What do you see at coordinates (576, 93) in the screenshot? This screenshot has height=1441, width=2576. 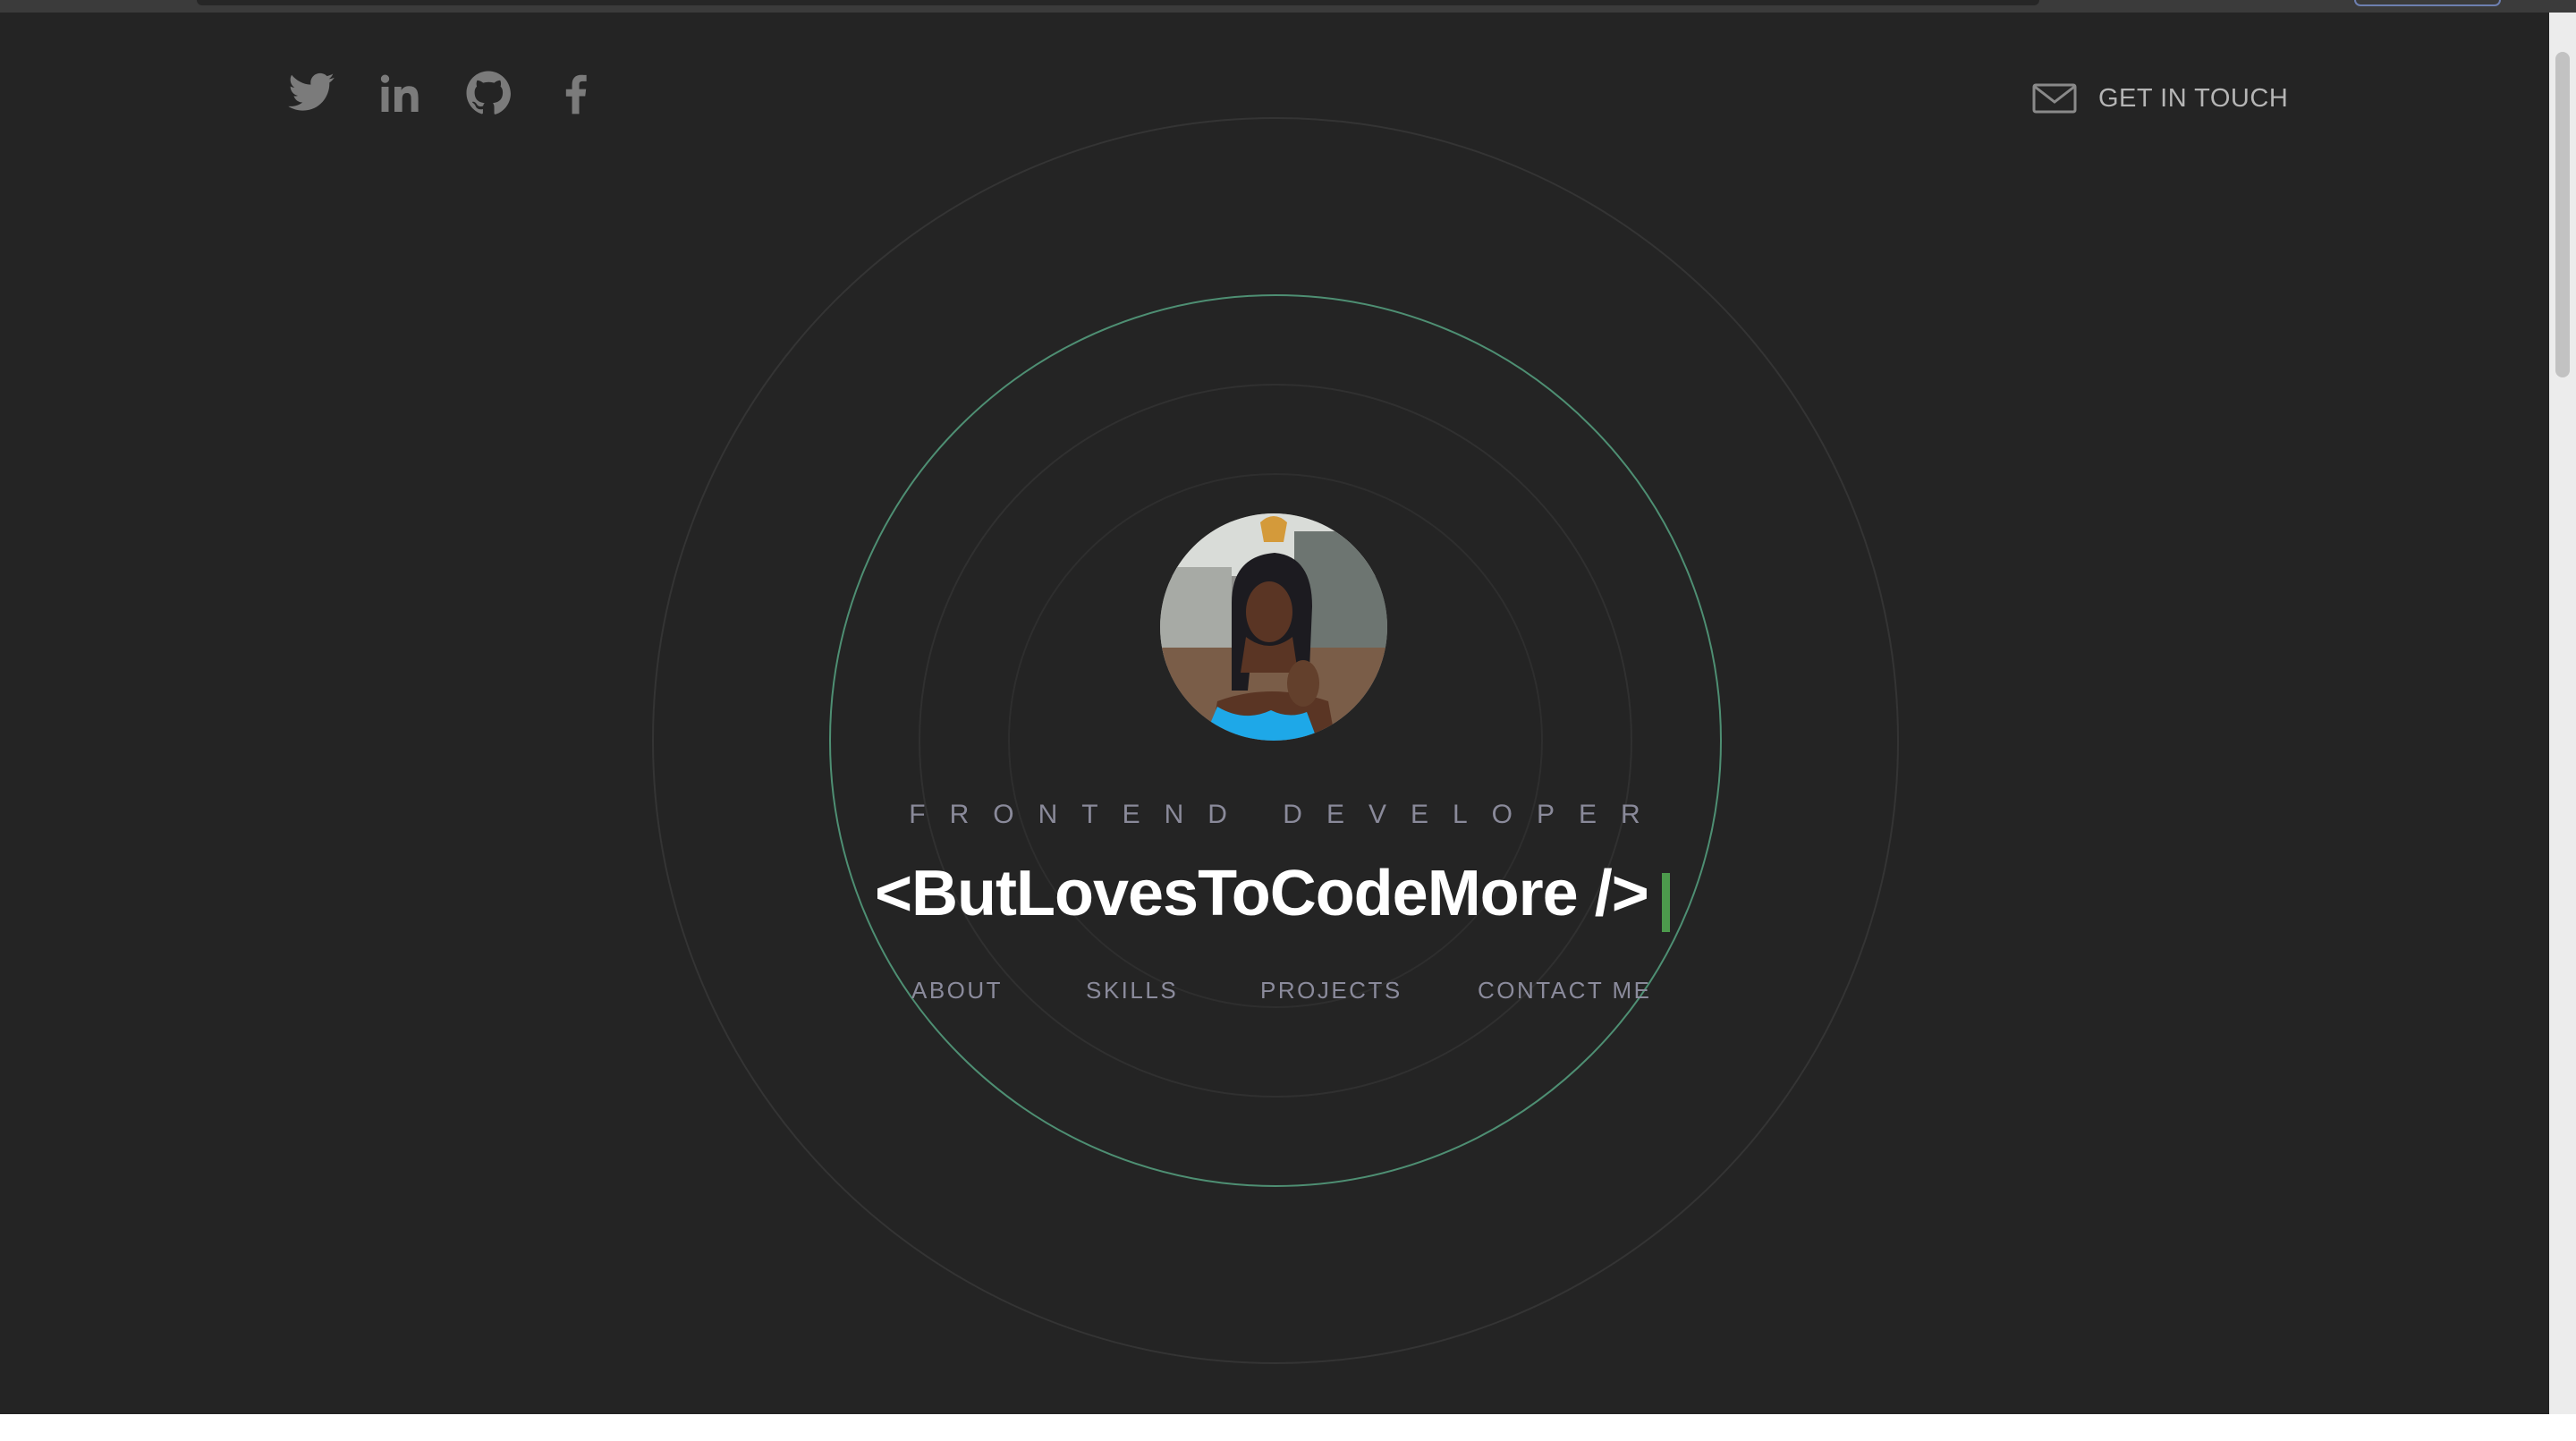 I see `facebook-icon` at bounding box center [576, 93].